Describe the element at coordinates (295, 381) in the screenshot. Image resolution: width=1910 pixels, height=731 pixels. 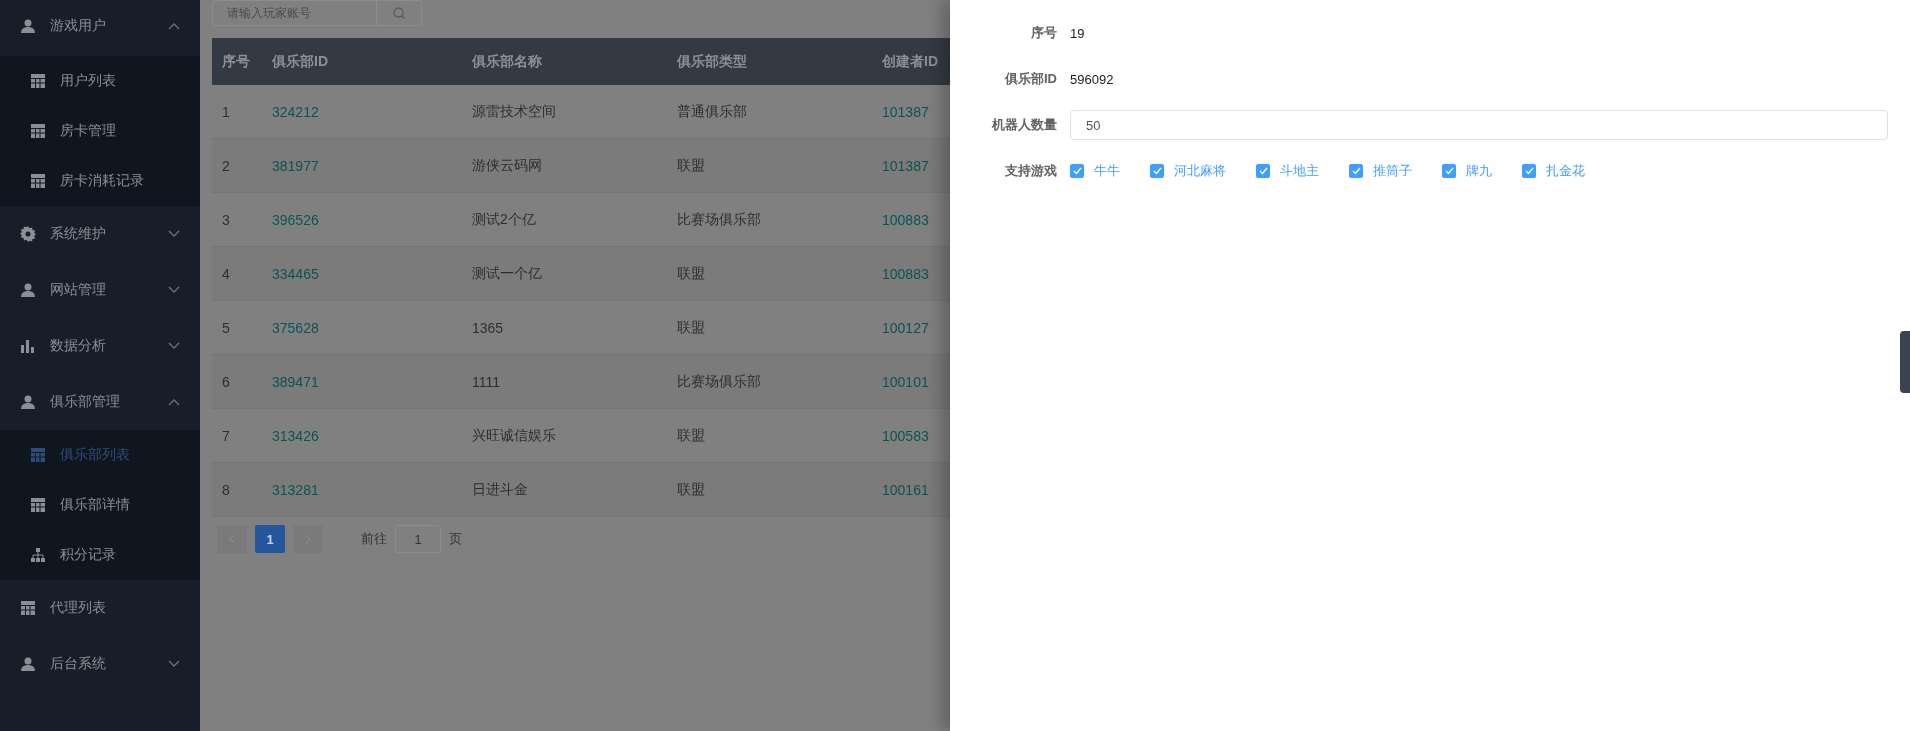
I see `id-link: 389471` at that location.